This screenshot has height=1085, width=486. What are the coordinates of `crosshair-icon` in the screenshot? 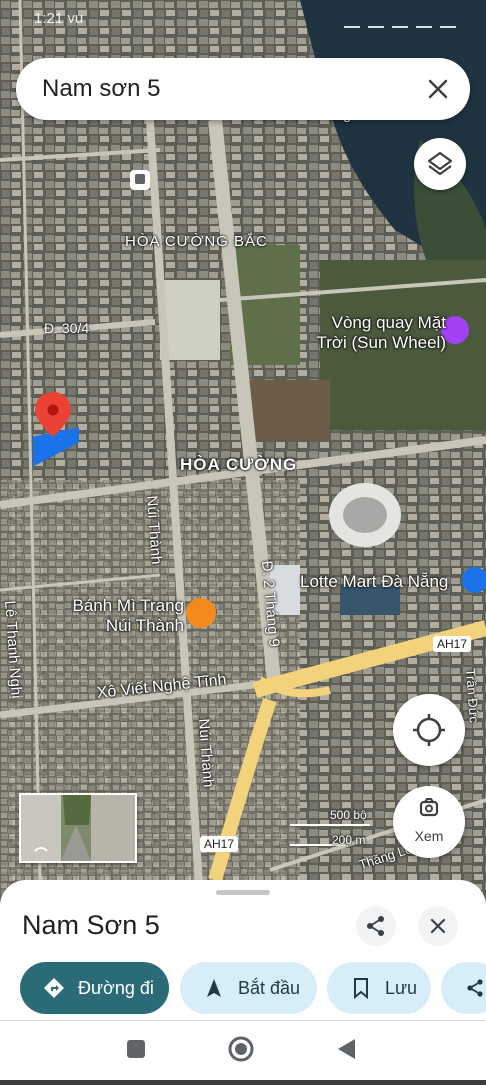 It's located at (429, 730).